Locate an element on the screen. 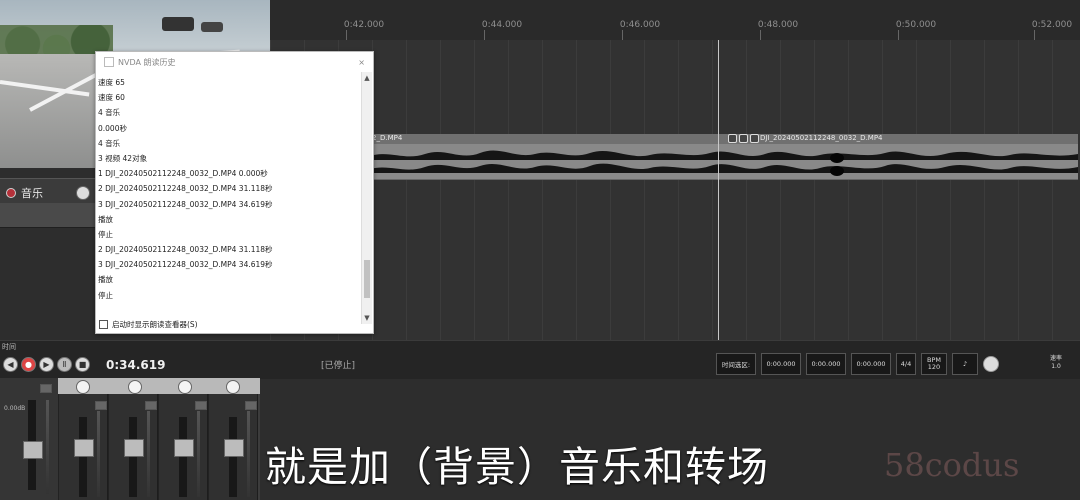 The width and height of the screenshot is (1080, 500). dialog-title: NVDA 朗读历史 is located at coordinates (147, 62).